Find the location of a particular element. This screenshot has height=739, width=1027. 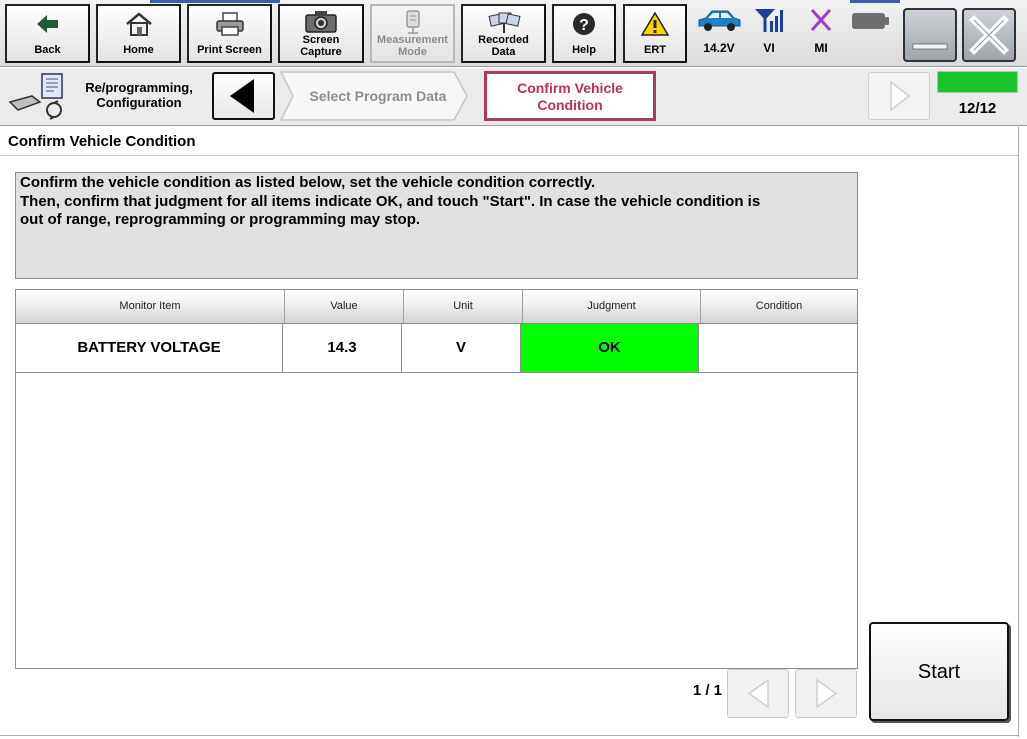

back-arrow-icon is located at coordinates (47, 25).